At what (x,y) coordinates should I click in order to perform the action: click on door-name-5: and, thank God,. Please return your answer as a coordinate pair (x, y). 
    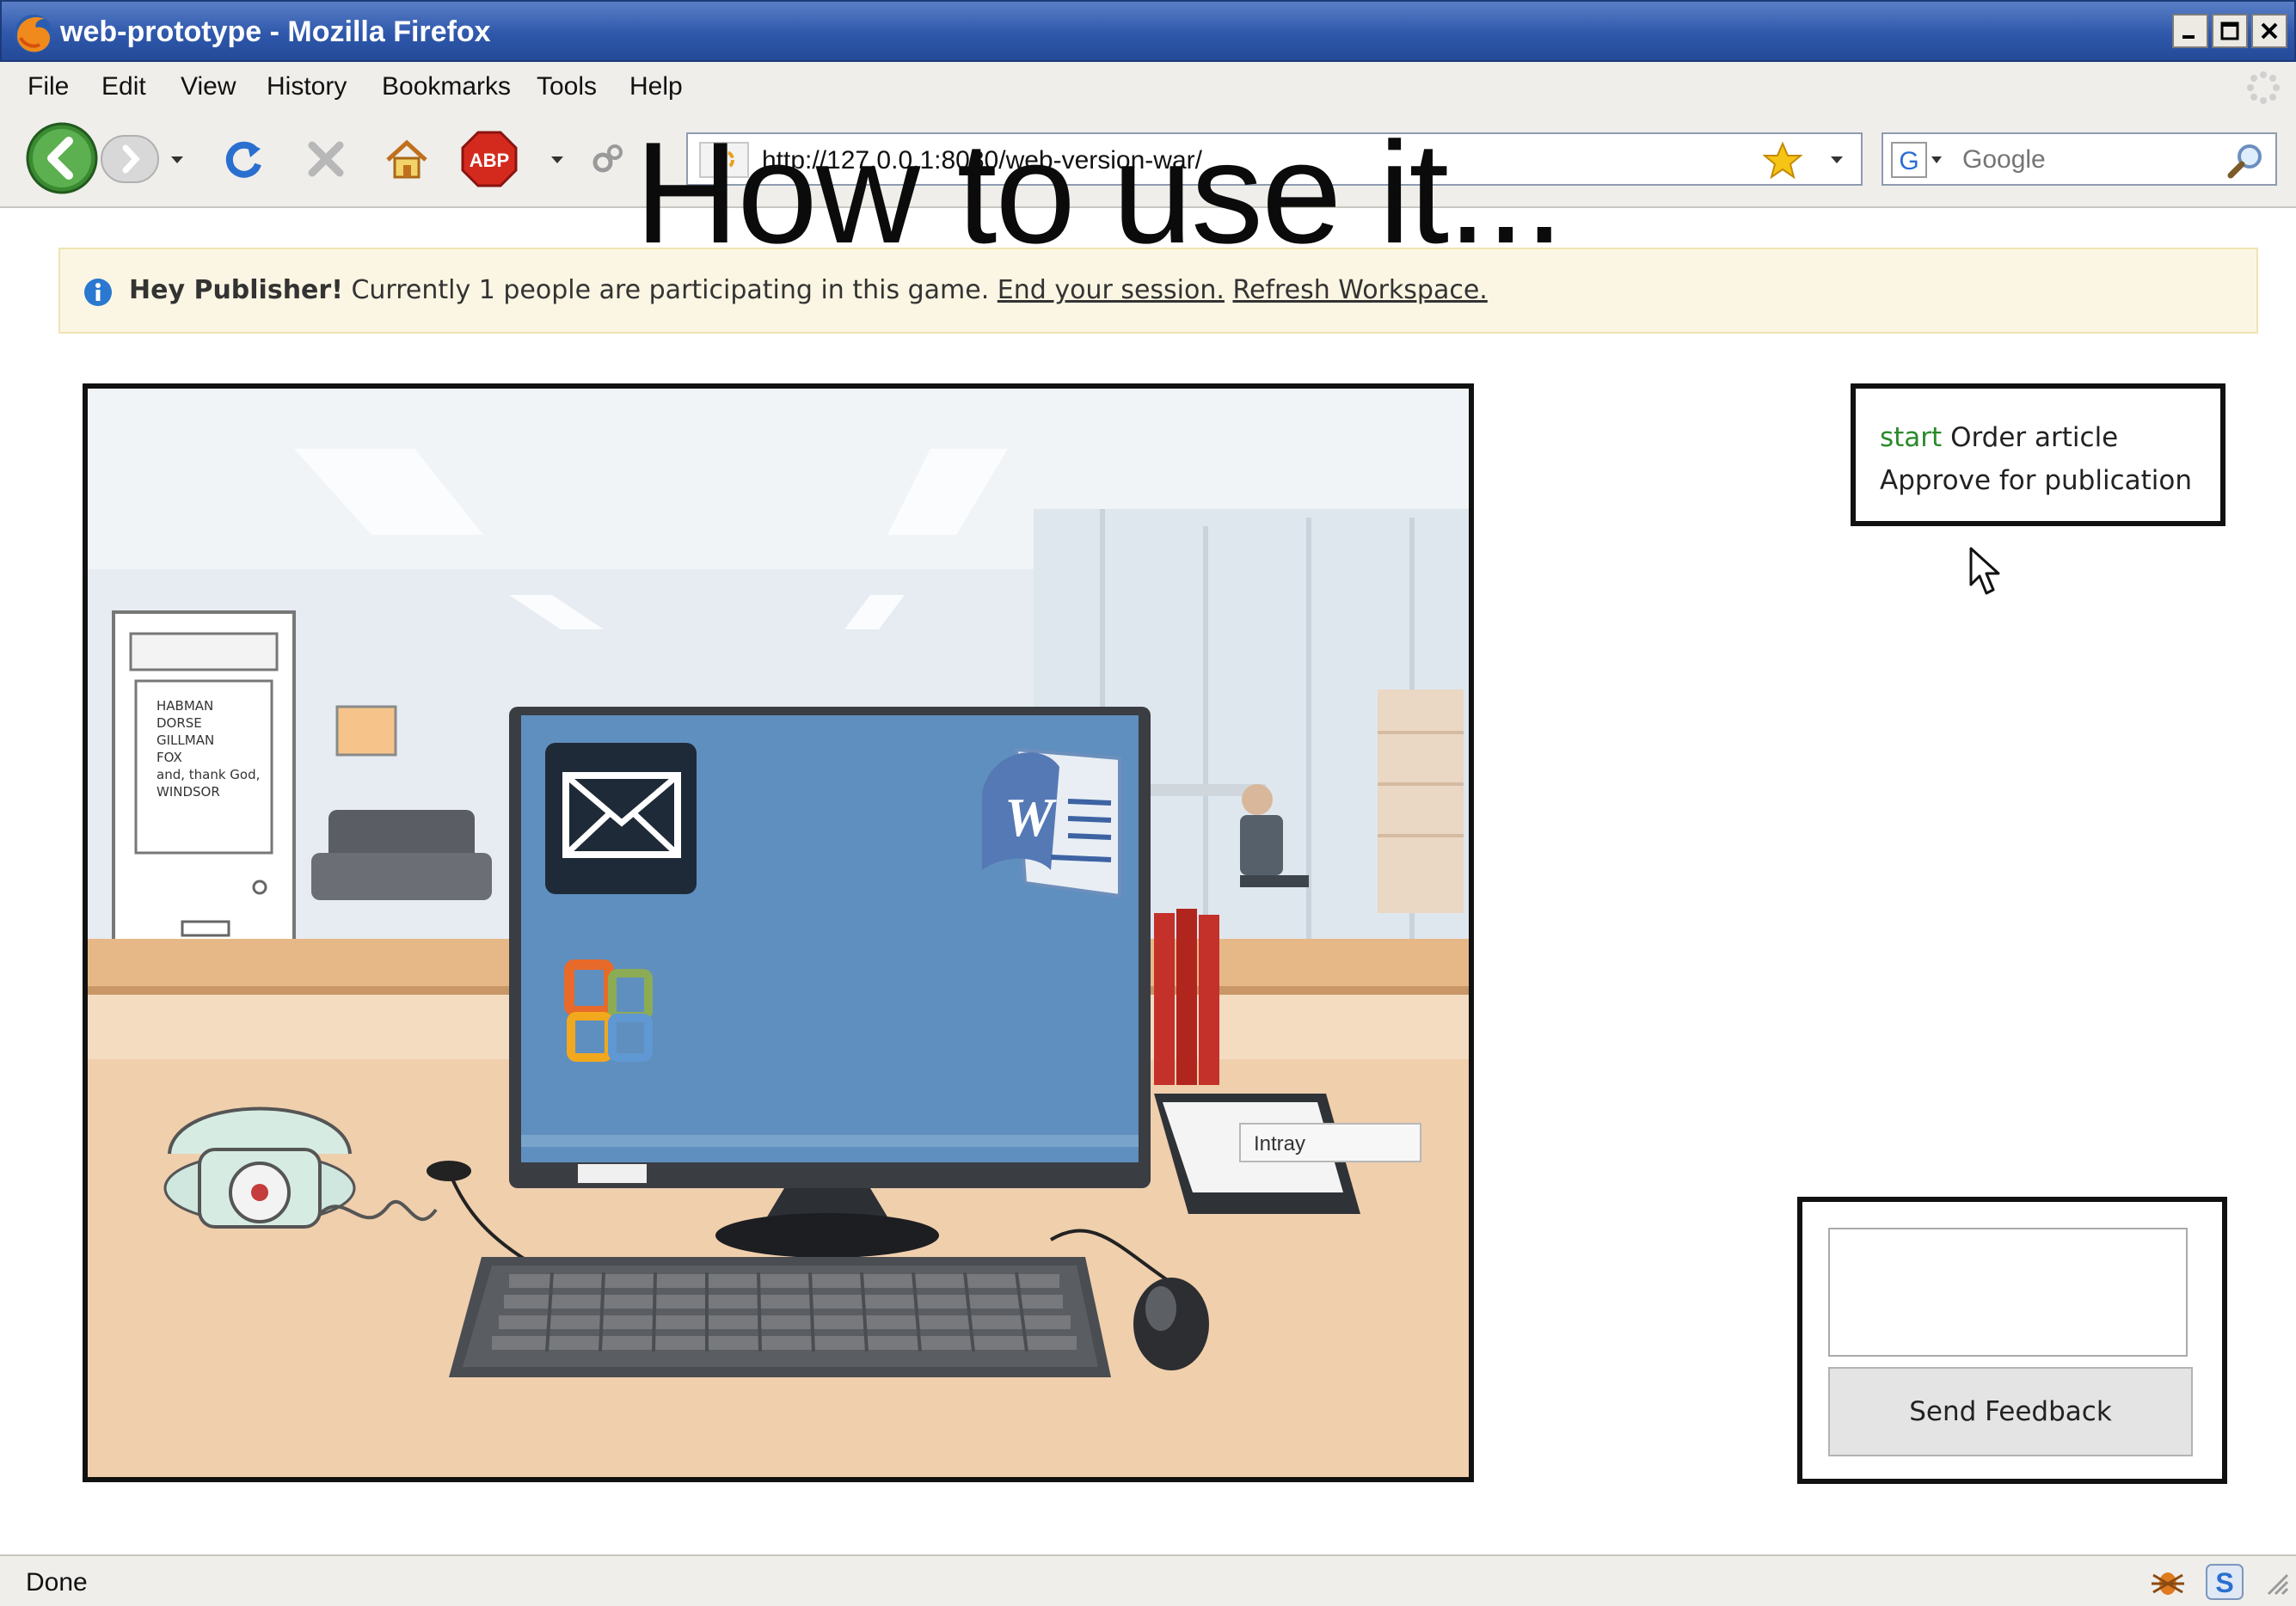
    Looking at the image, I should click on (208, 775).